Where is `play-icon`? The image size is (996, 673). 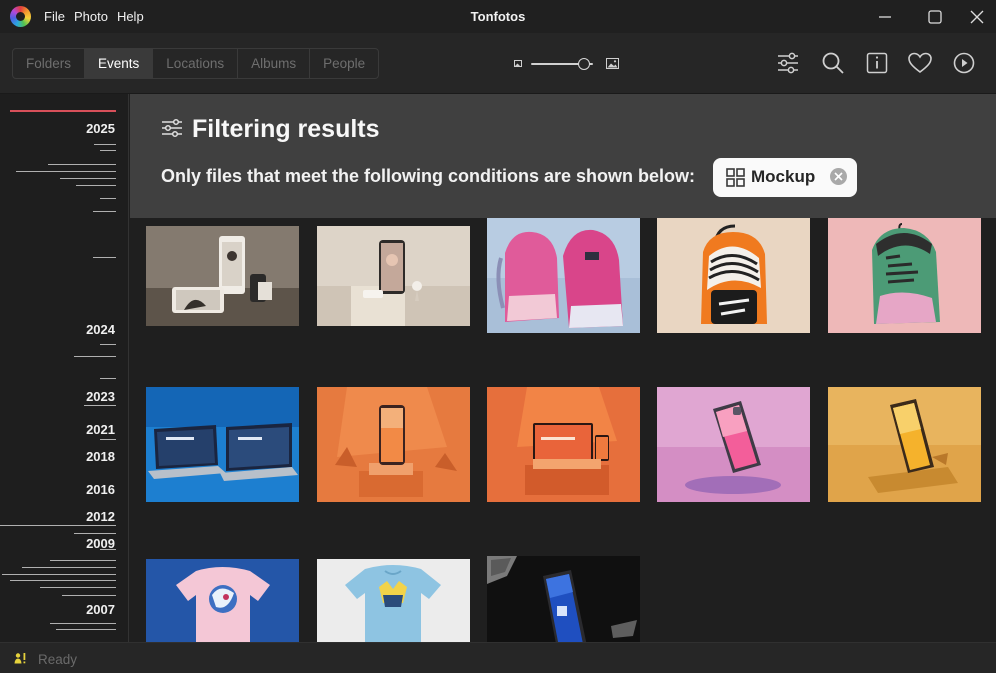
play-icon is located at coordinates (964, 63).